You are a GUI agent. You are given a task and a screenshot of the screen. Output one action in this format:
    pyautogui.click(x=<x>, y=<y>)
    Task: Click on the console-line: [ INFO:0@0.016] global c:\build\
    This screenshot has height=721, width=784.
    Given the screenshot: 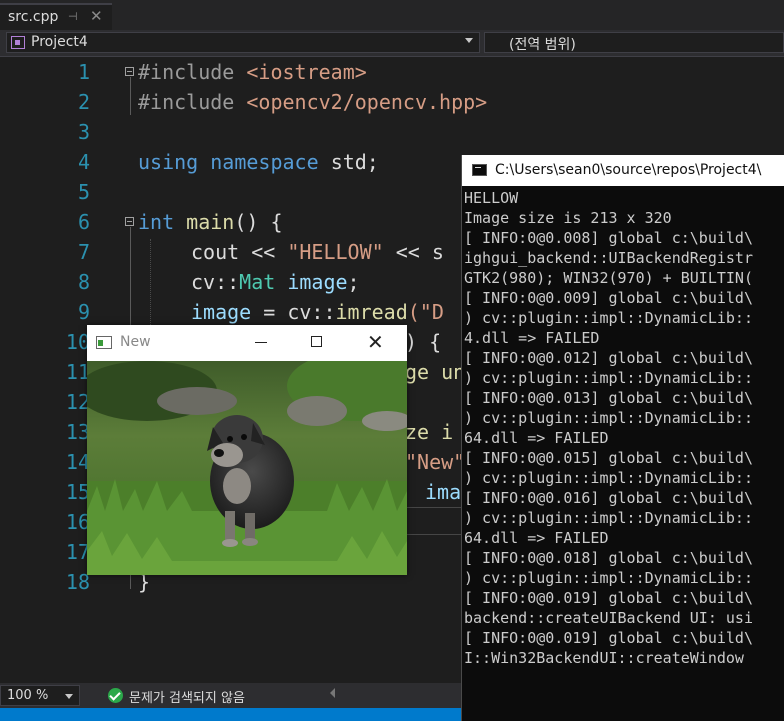 What is the action you would take?
    pyautogui.click(x=608, y=498)
    